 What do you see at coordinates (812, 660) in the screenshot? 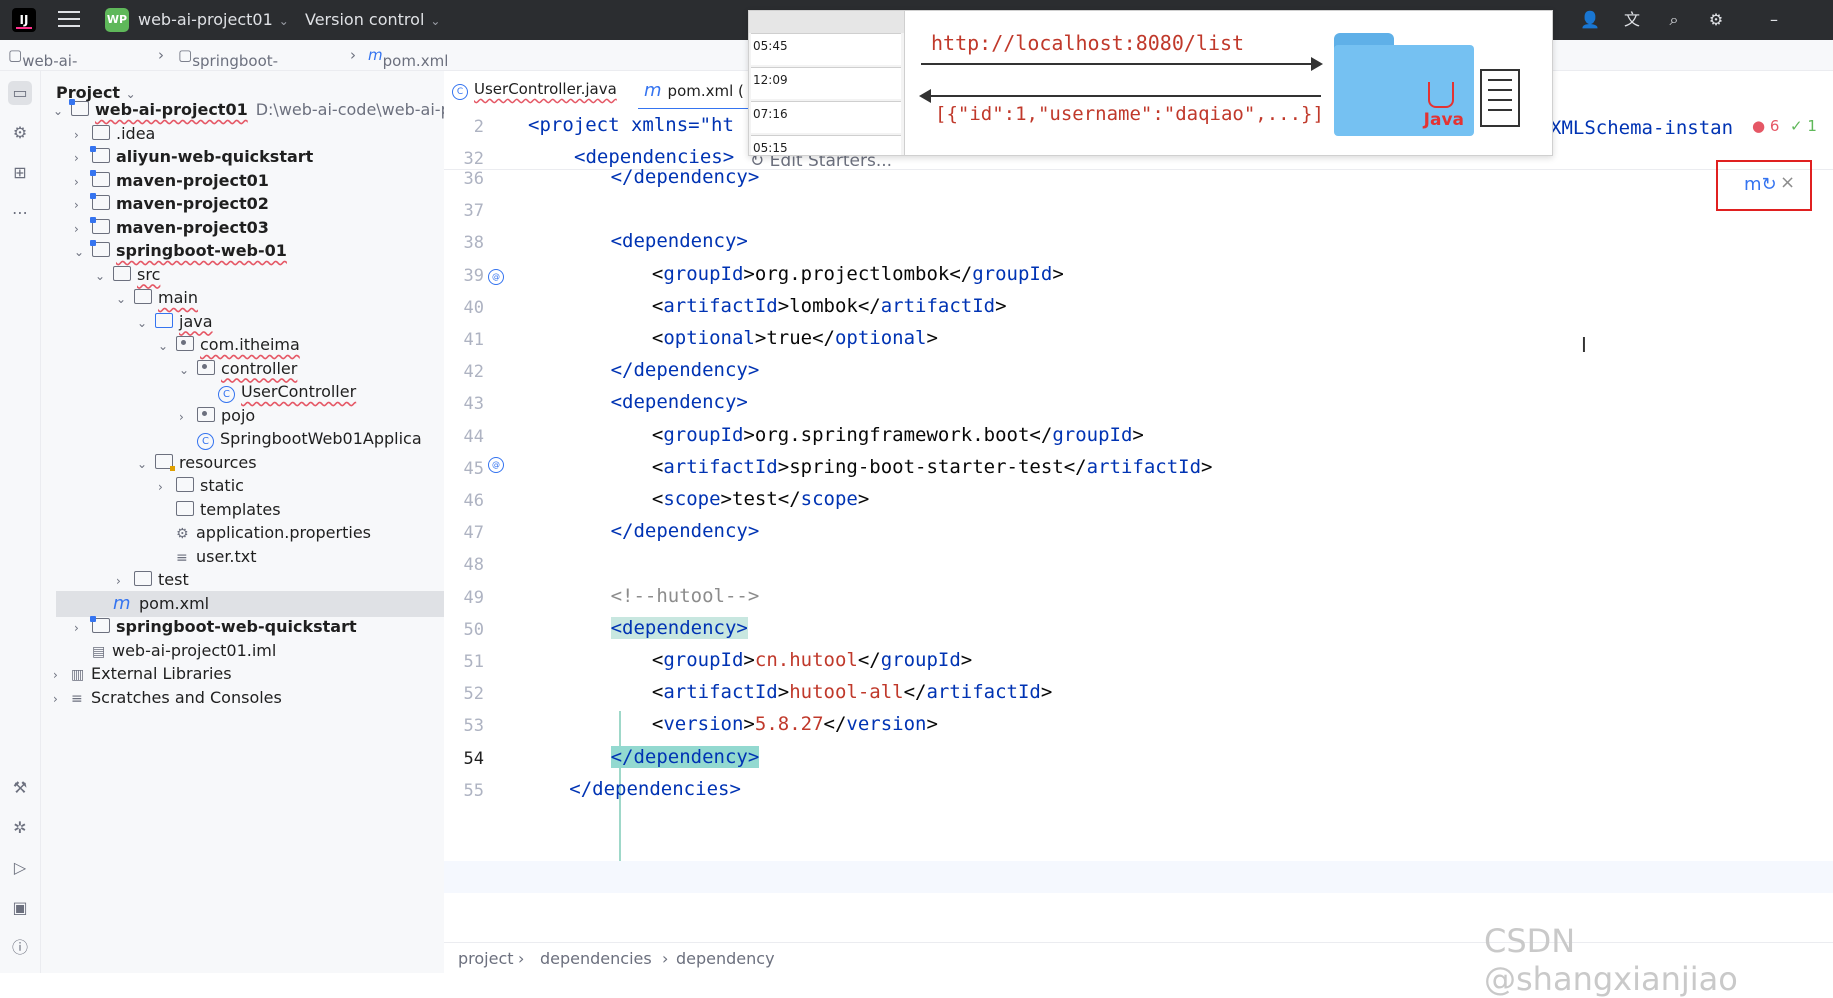
I see `code-line: <groupId>cn.hutool</groupId>` at bounding box center [812, 660].